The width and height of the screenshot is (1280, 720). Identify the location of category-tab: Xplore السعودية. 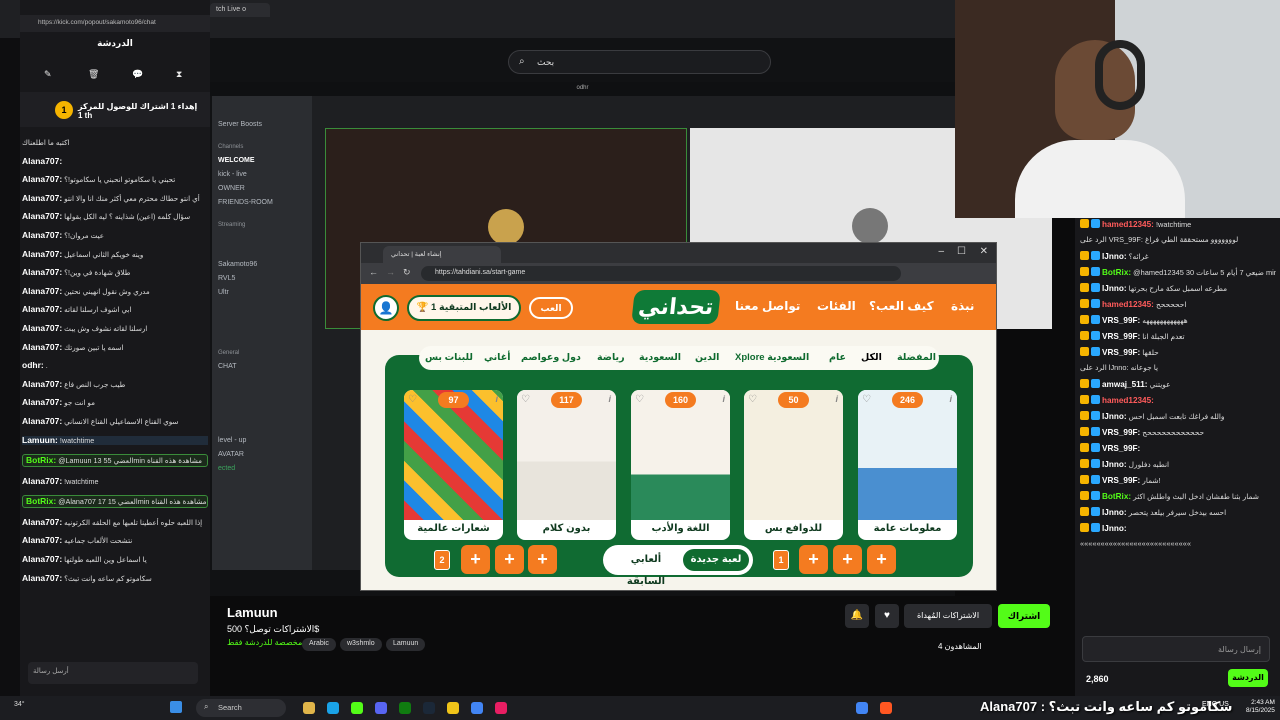
(772, 357).